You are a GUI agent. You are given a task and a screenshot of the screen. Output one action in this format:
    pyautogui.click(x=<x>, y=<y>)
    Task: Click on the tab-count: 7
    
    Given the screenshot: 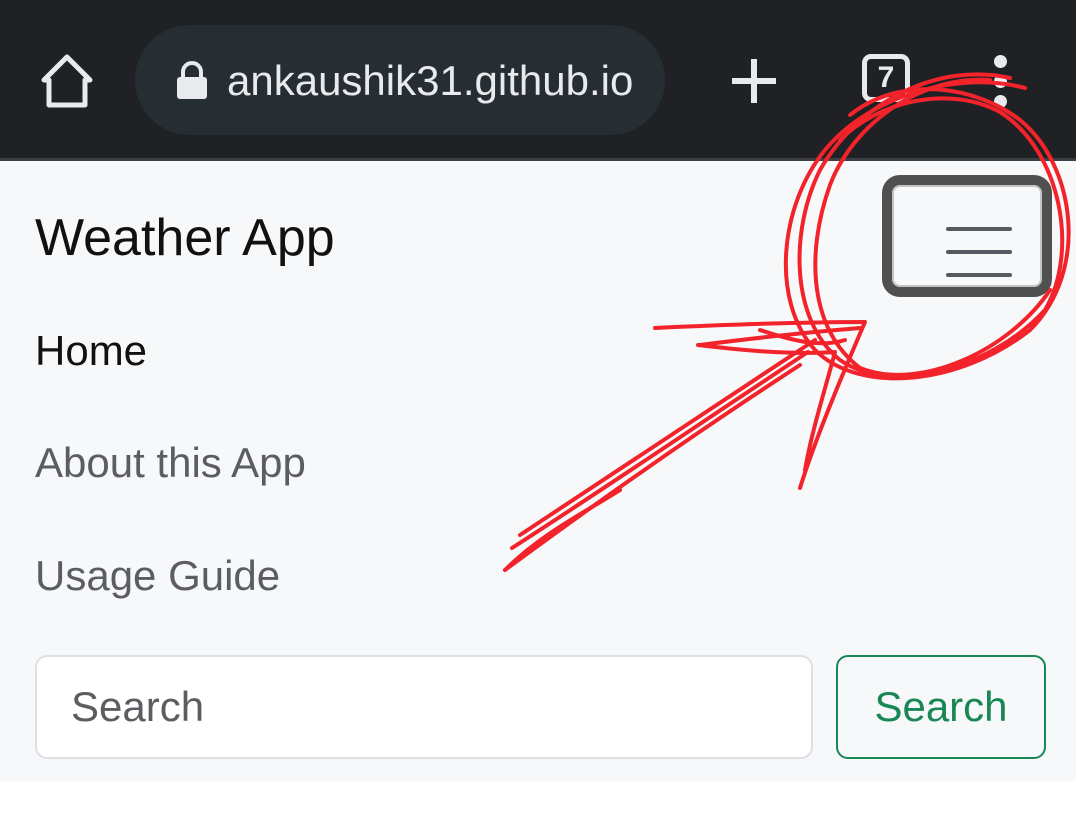 What is the action you would take?
    pyautogui.click(x=886, y=77)
    